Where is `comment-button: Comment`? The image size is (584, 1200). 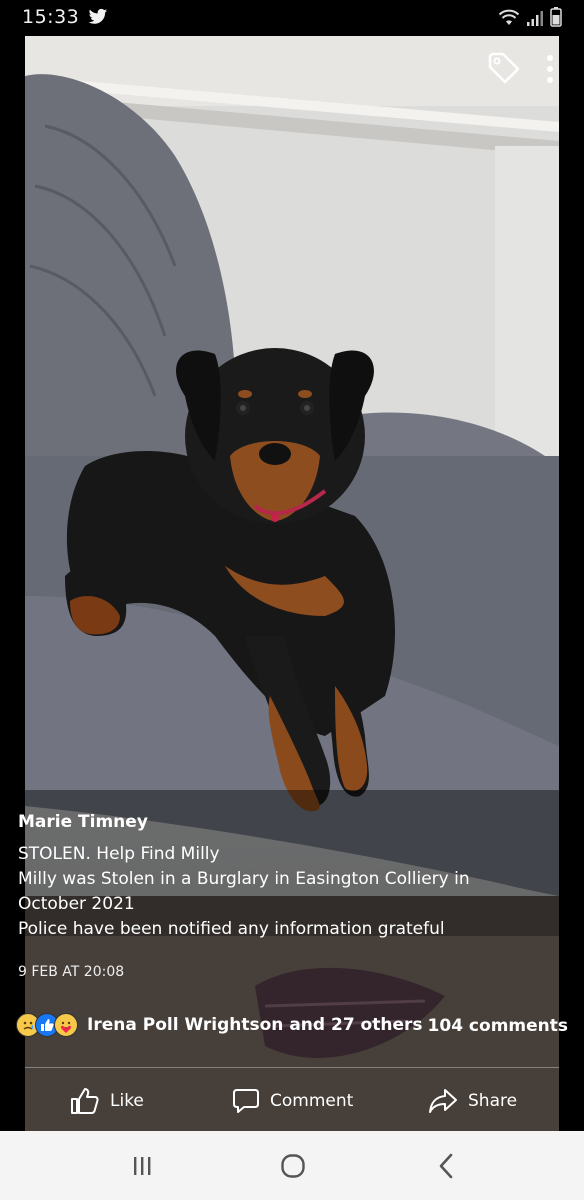 comment-button: Comment is located at coordinates (292, 1101).